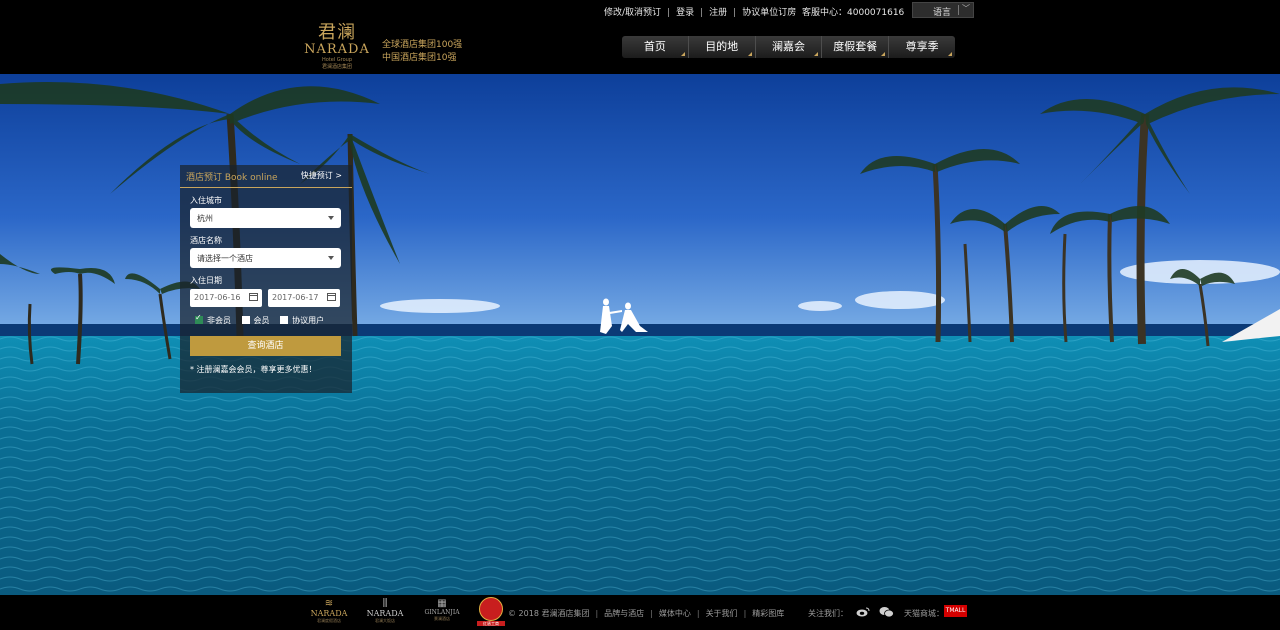  I want to click on nav-item-club: 澜嘉会, so click(789, 47).